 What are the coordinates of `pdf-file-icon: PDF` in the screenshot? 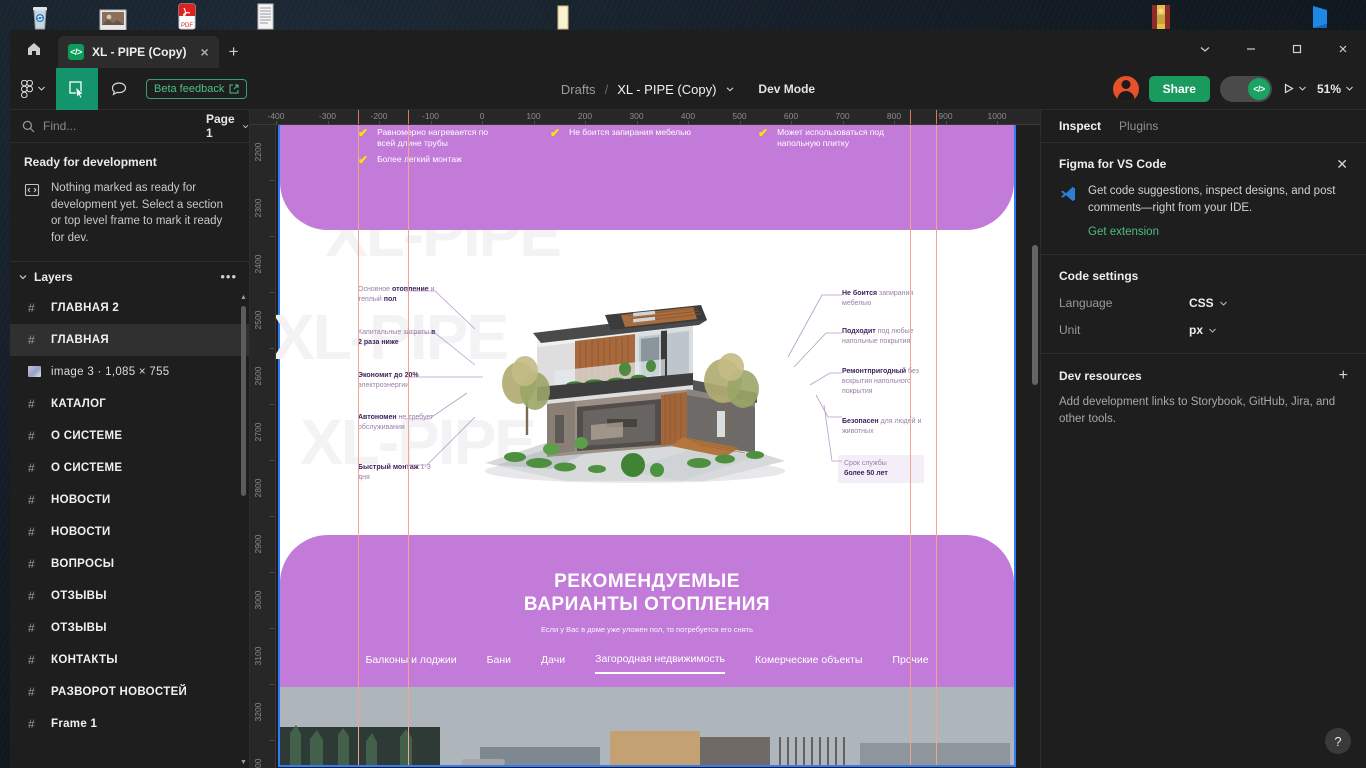 It's located at (187, 17).